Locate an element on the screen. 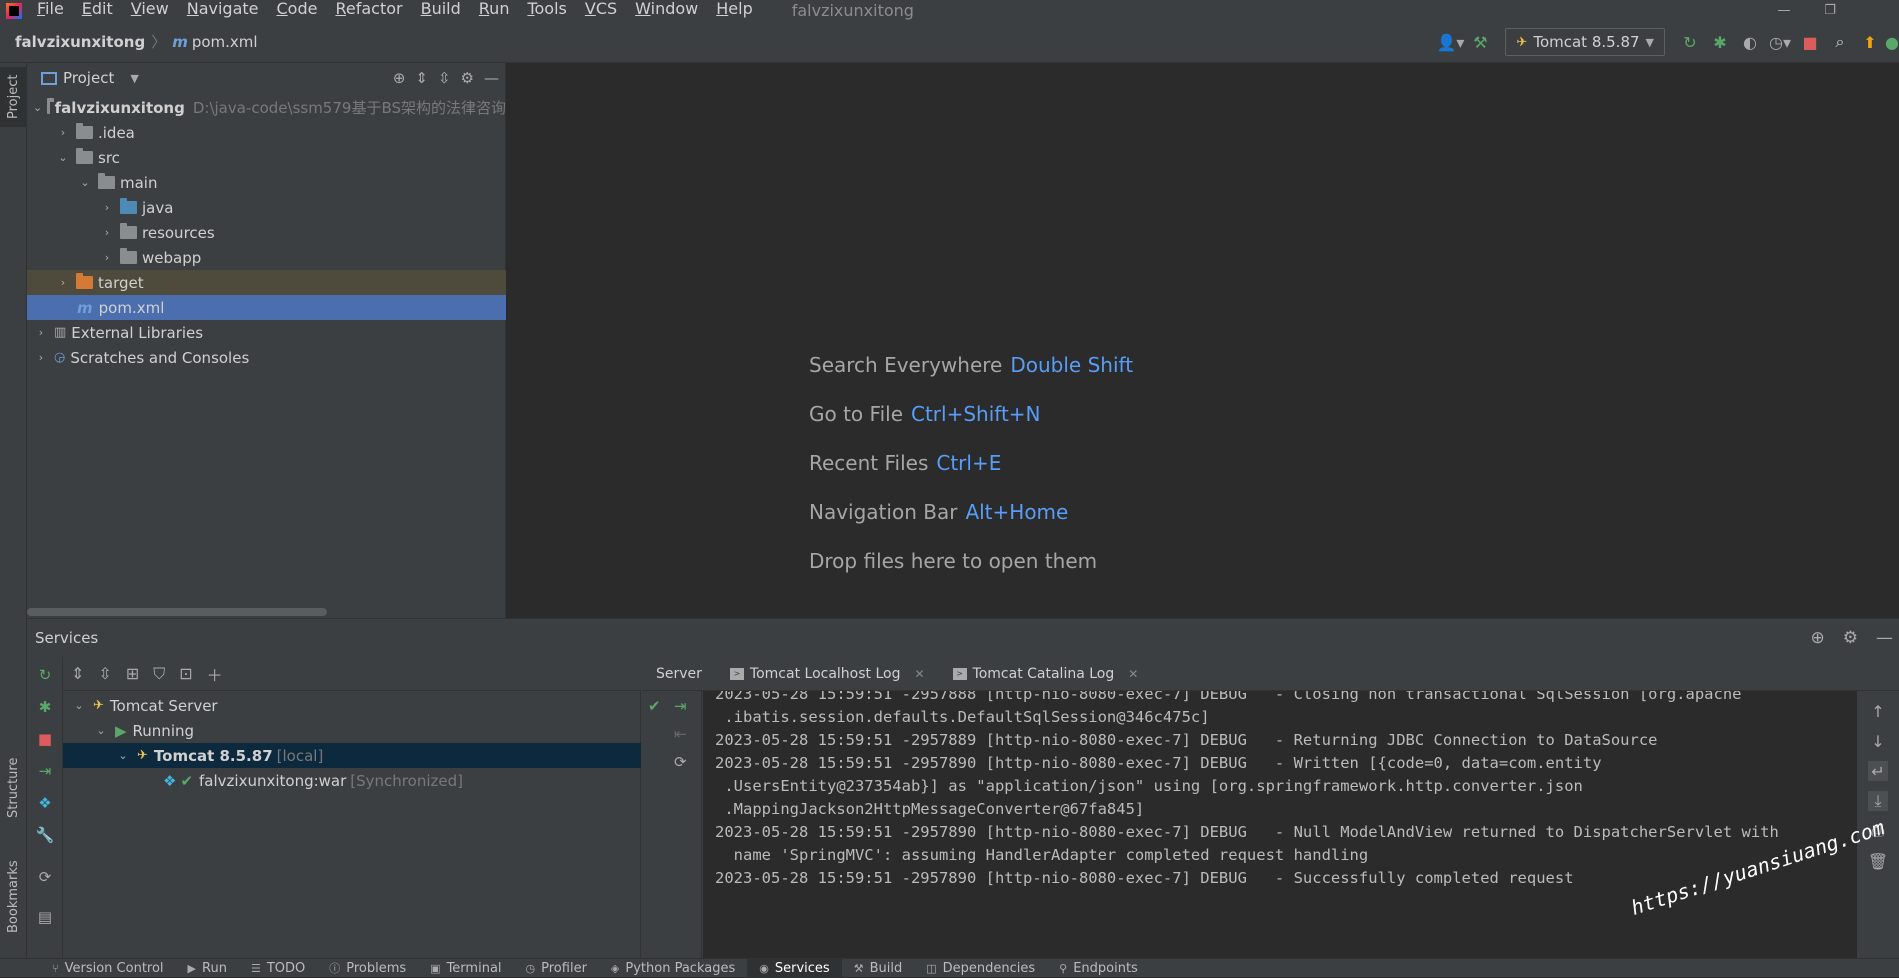  breadcrumb-file: pom.xml is located at coordinates (225, 42).